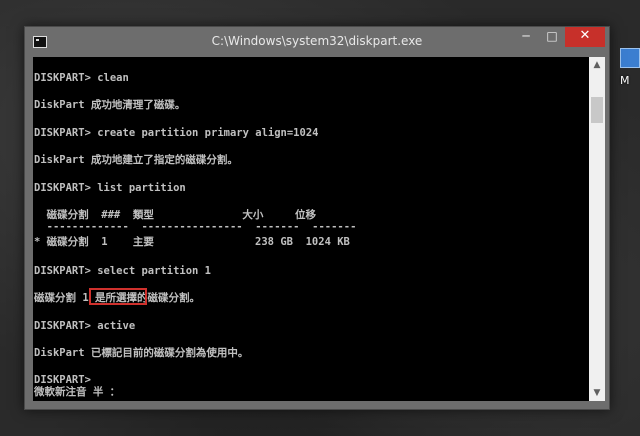 This screenshot has width=640, height=436. Describe the element at coordinates (552, 37) in the screenshot. I see `maximize-button: □` at that location.